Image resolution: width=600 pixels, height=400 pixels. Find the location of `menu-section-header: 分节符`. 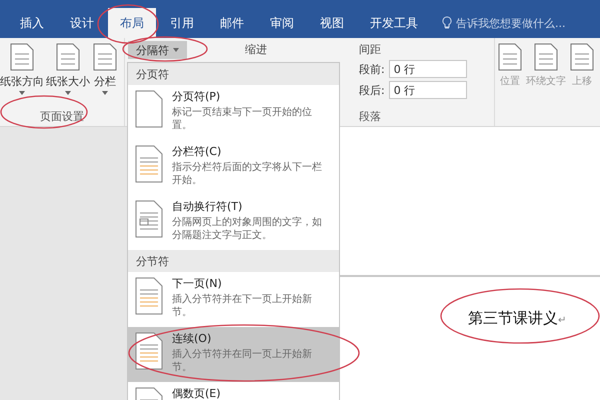

menu-section-header: 分节符 is located at coordinates (233, 261).